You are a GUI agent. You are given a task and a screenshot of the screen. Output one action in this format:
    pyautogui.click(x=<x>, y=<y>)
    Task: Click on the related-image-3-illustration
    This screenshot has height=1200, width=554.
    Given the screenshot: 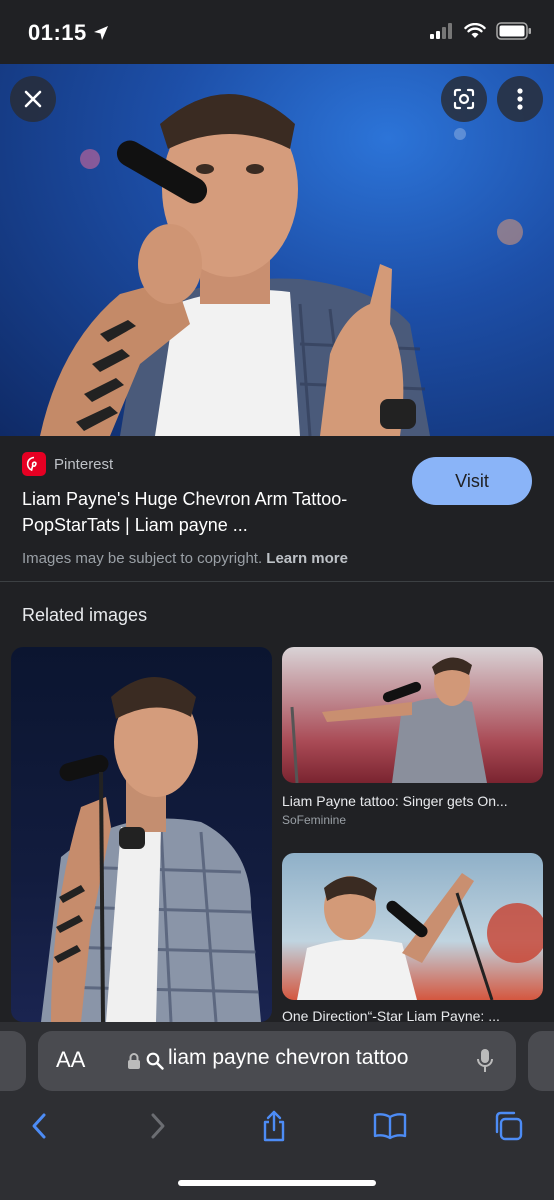 What is the action you would take?
    pyautogui.click(x=420, y=936)
    